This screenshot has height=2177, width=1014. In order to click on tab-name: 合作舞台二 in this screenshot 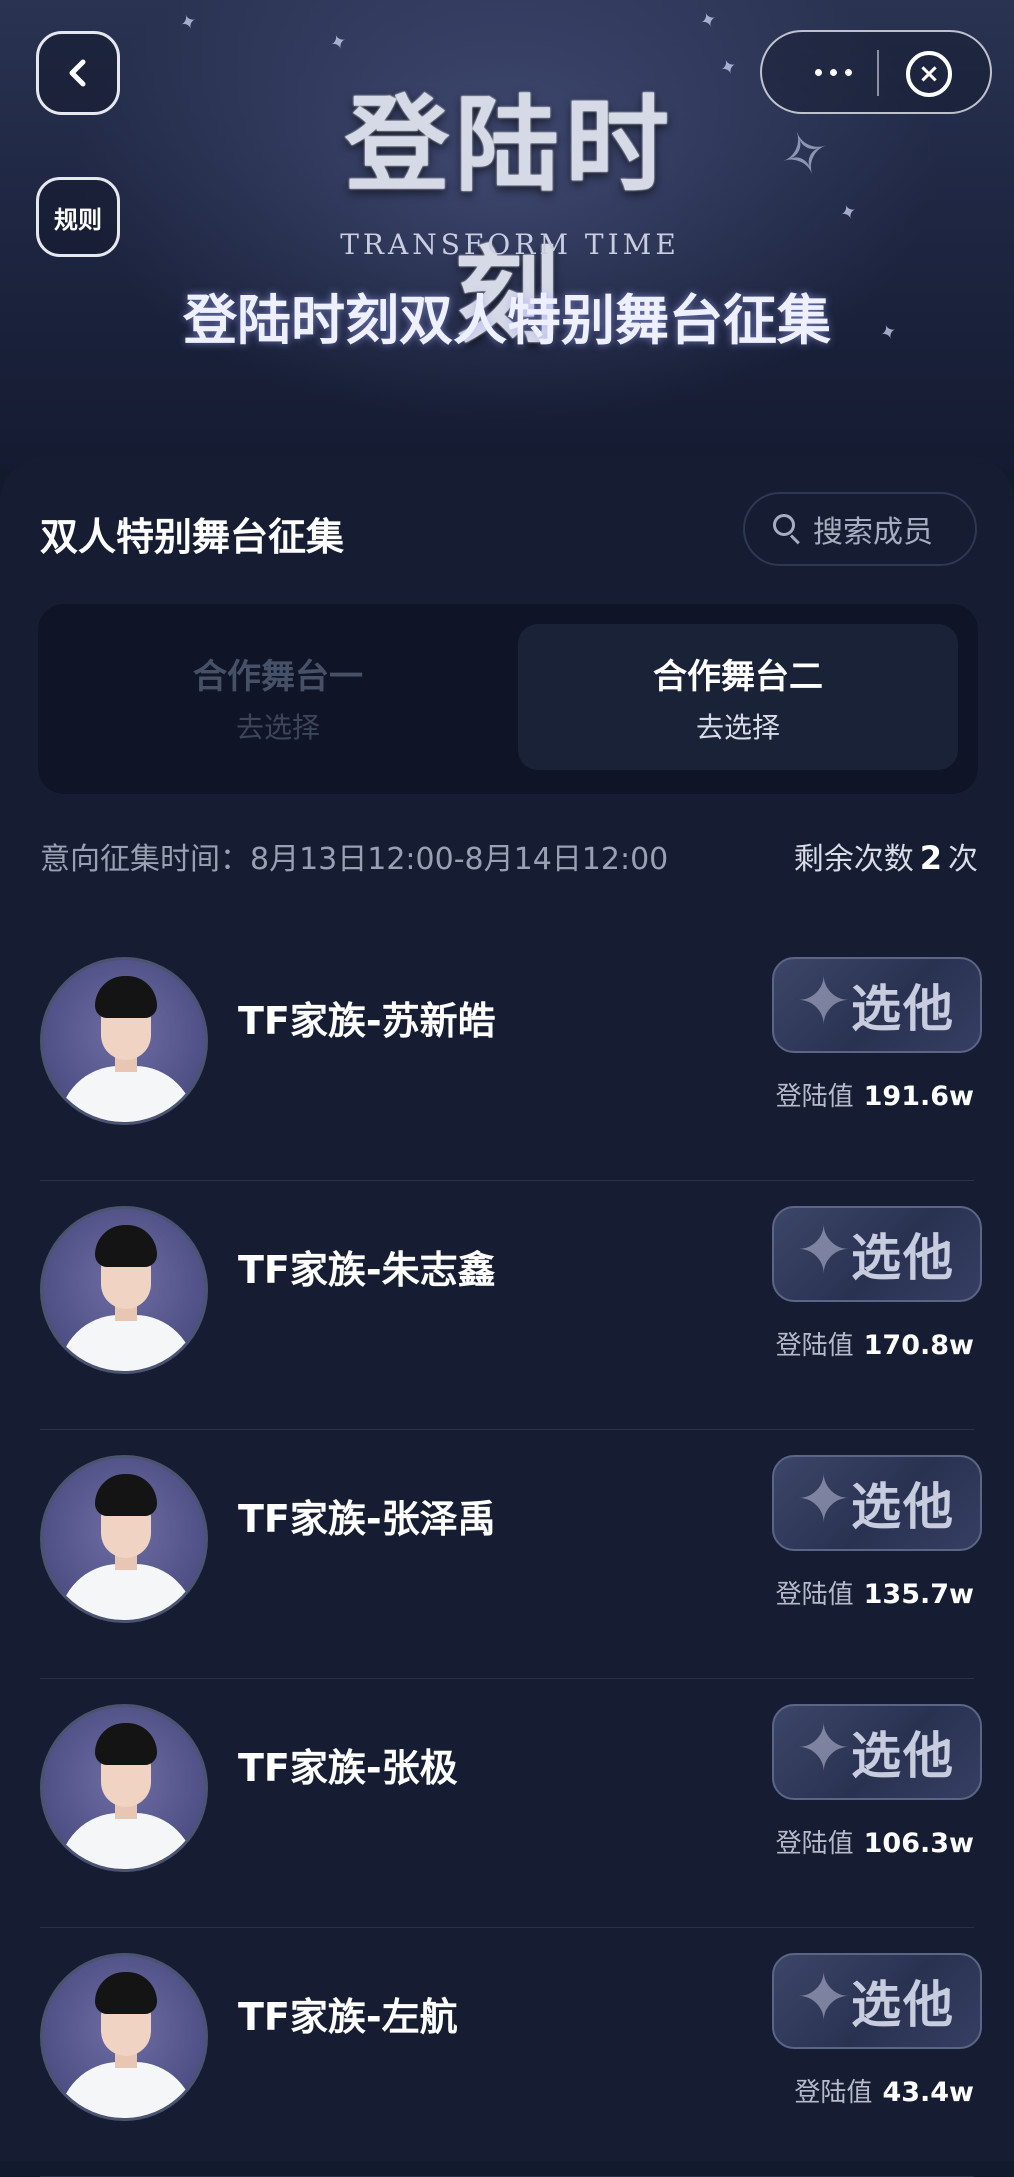, I will do `click(738, 676)`.